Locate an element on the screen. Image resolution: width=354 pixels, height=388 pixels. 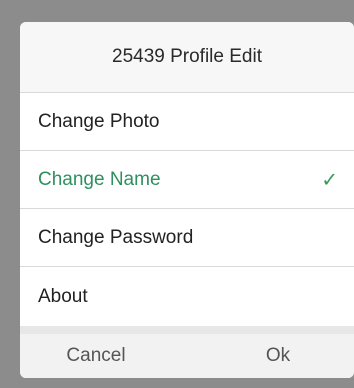
change-photo-option: Change Photo is located at coordinates (187, 121).